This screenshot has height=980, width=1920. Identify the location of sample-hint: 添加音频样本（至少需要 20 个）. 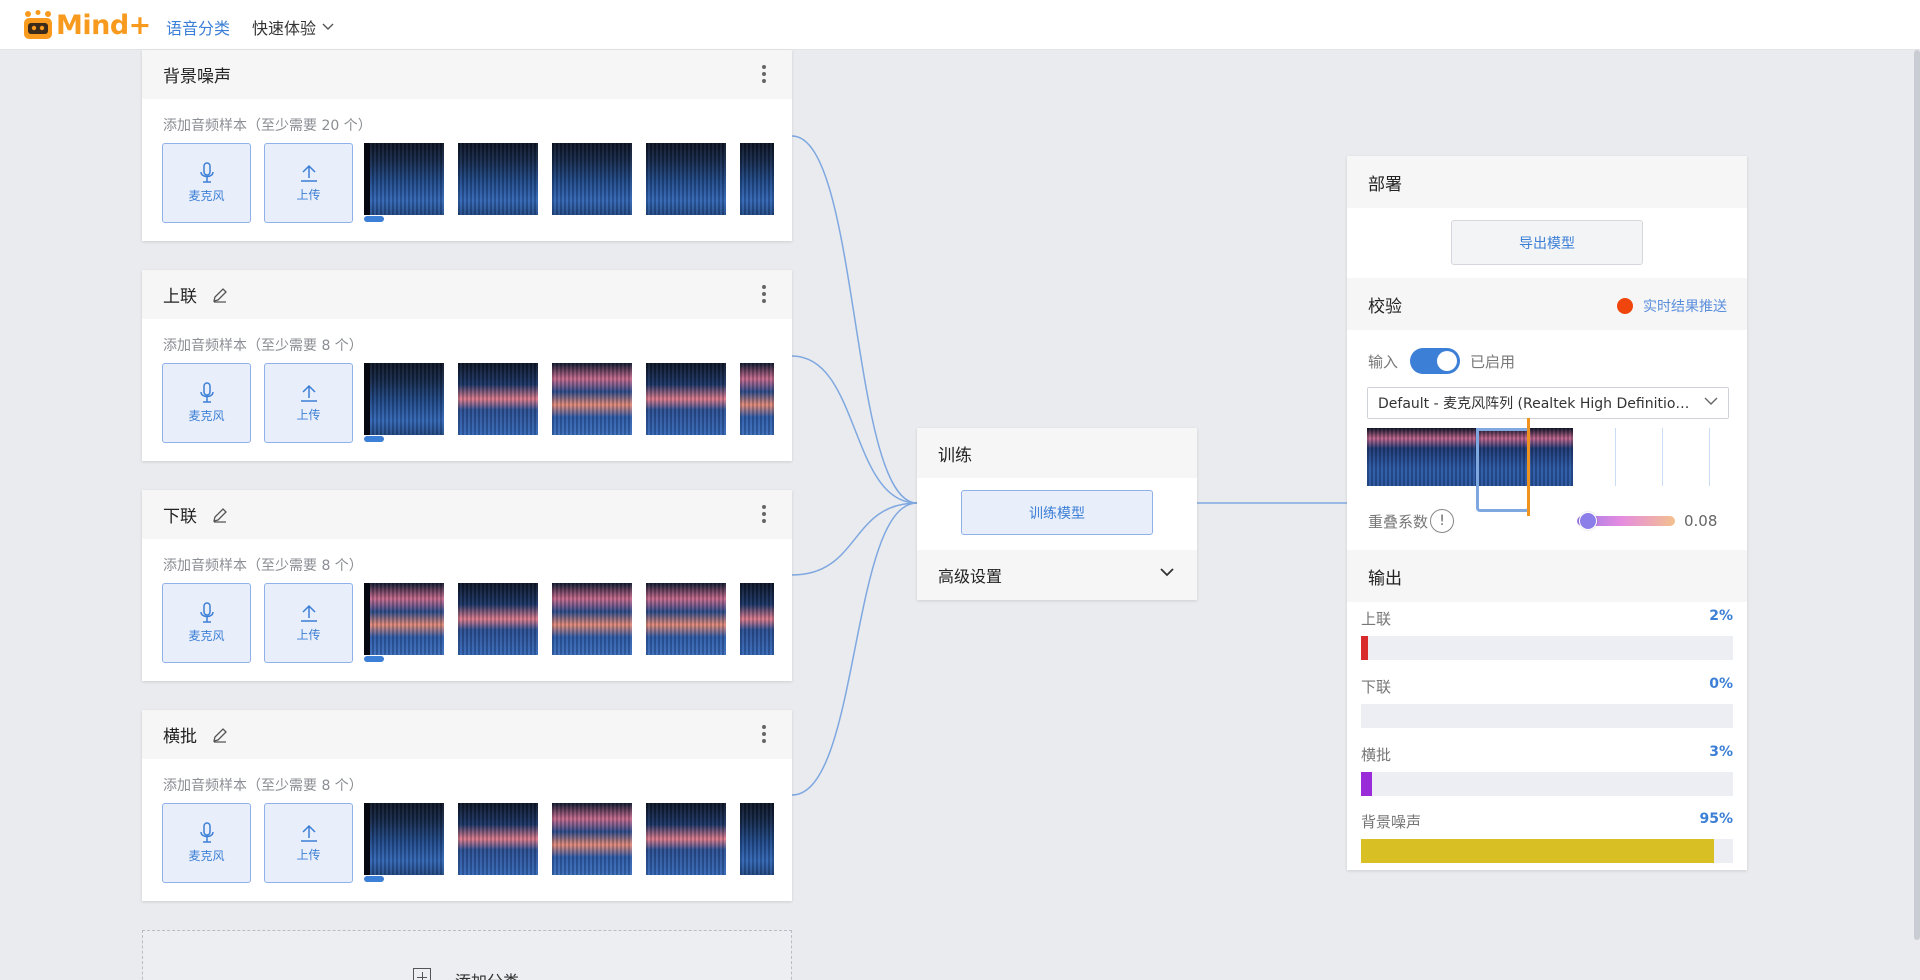
(267, 126).